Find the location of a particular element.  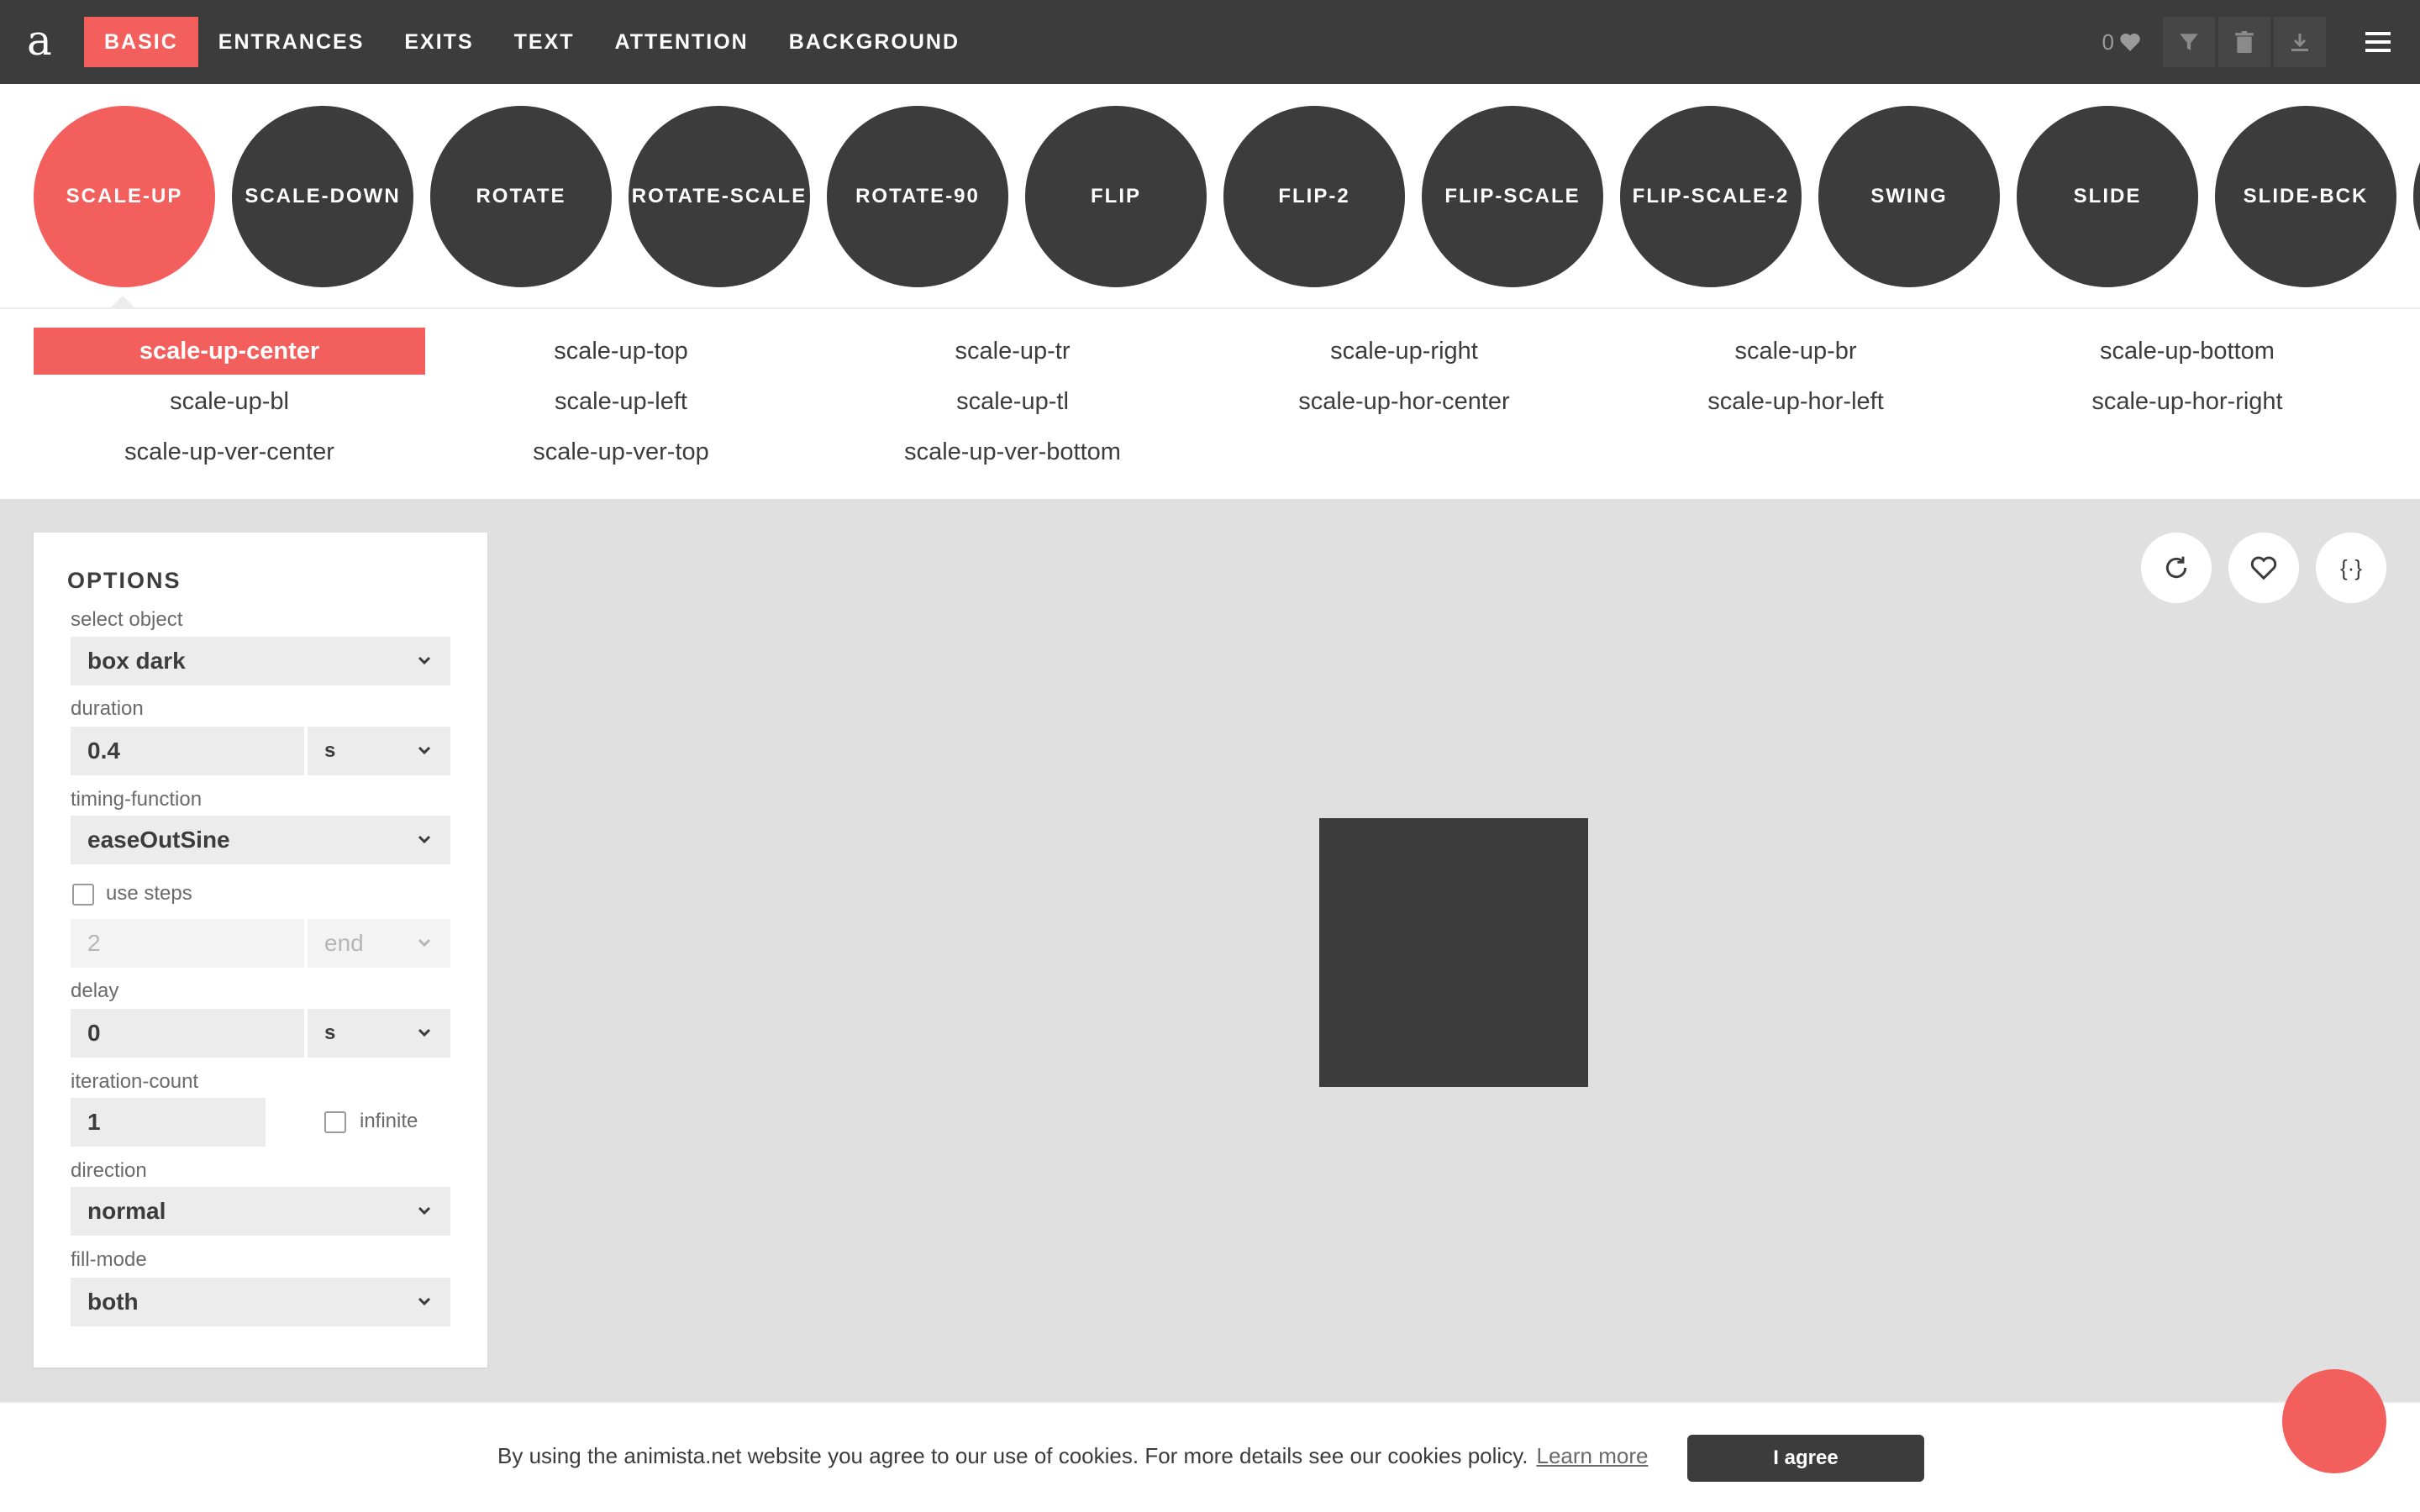

variant-item: scale-up-center is located at coordinates (229, 351).